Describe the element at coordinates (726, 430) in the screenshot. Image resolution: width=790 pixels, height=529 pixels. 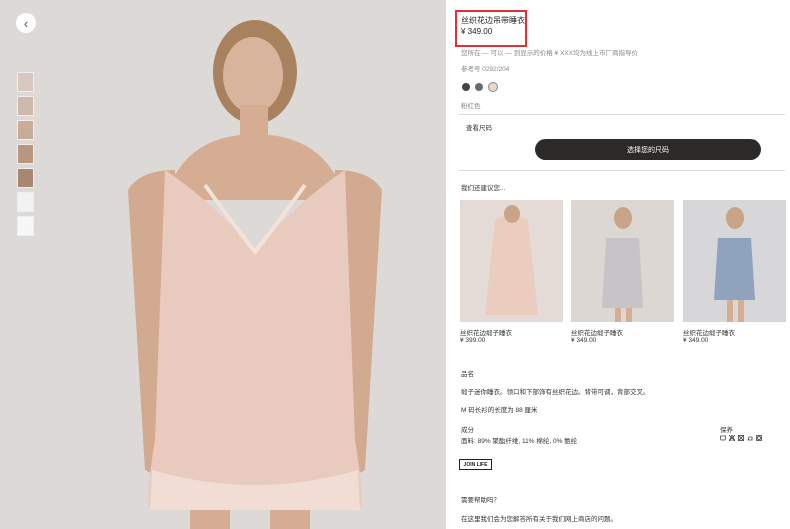
I see `care-label: 保养` at that location.